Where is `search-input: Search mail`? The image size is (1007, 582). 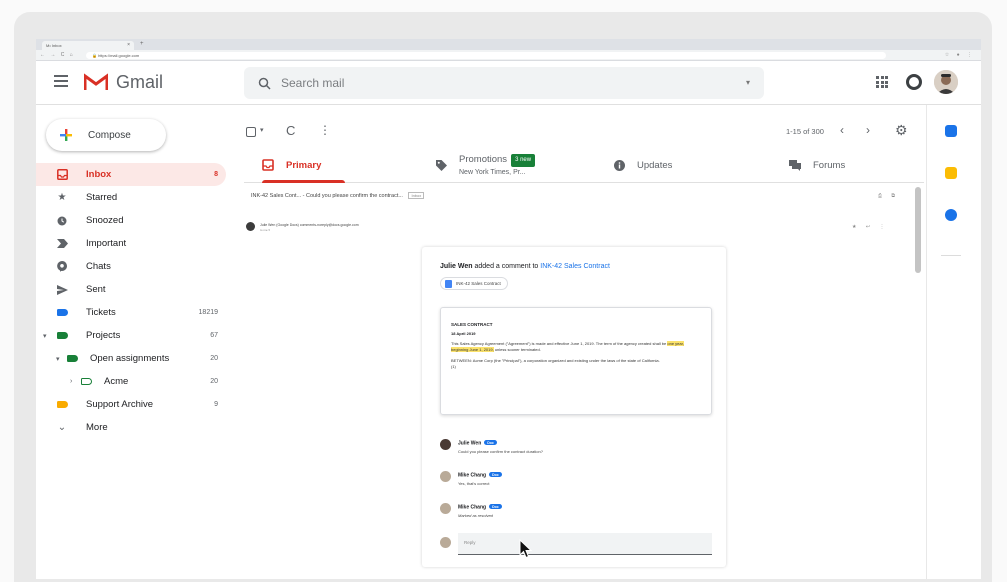
search-input: Search mail is located at coordinates (312, 83).